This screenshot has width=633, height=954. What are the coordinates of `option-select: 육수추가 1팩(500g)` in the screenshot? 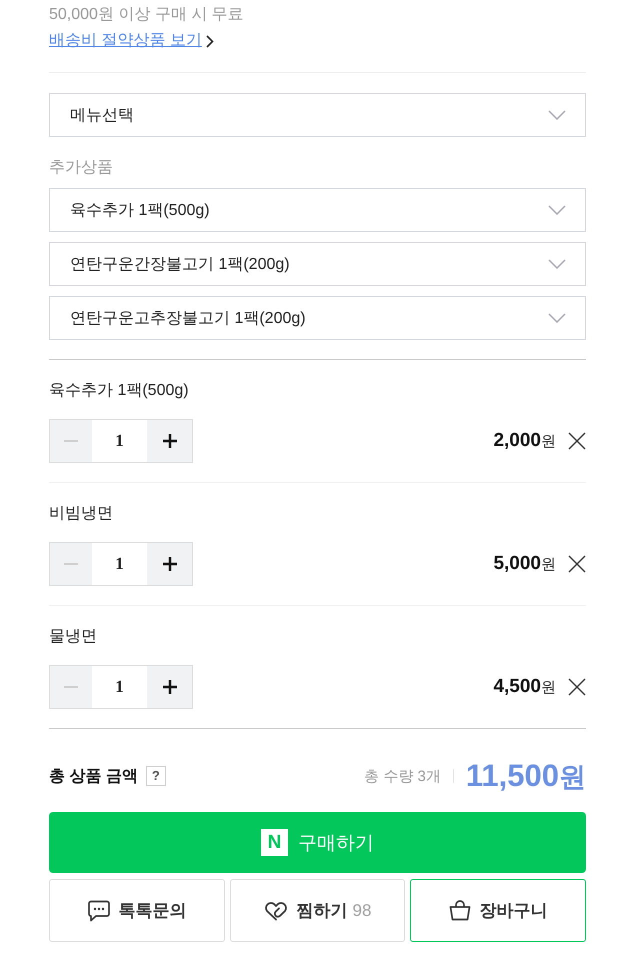 It's located at (317, 210).